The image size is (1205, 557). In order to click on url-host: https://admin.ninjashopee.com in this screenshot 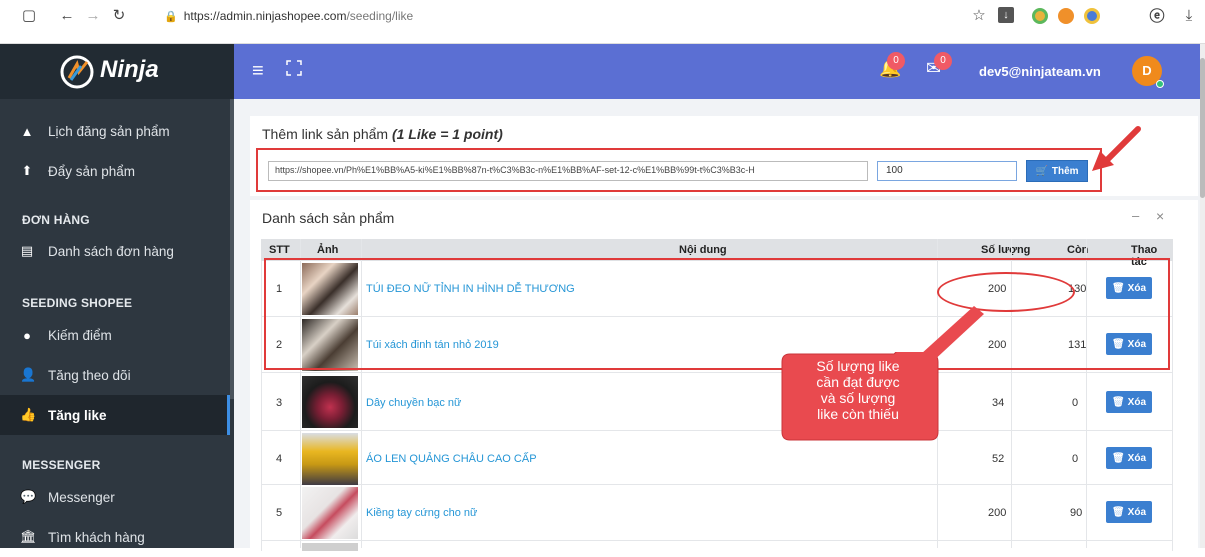, I will do `click(265, 16)`.